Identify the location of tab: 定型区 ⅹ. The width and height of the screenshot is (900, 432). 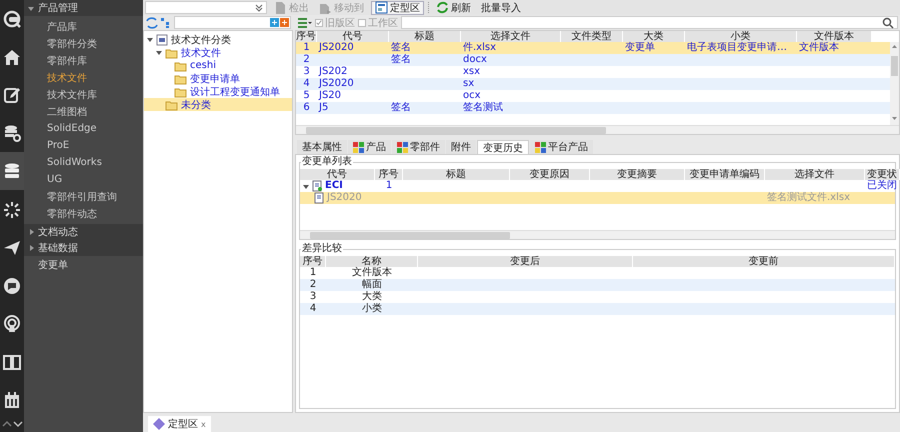
(179, 424).